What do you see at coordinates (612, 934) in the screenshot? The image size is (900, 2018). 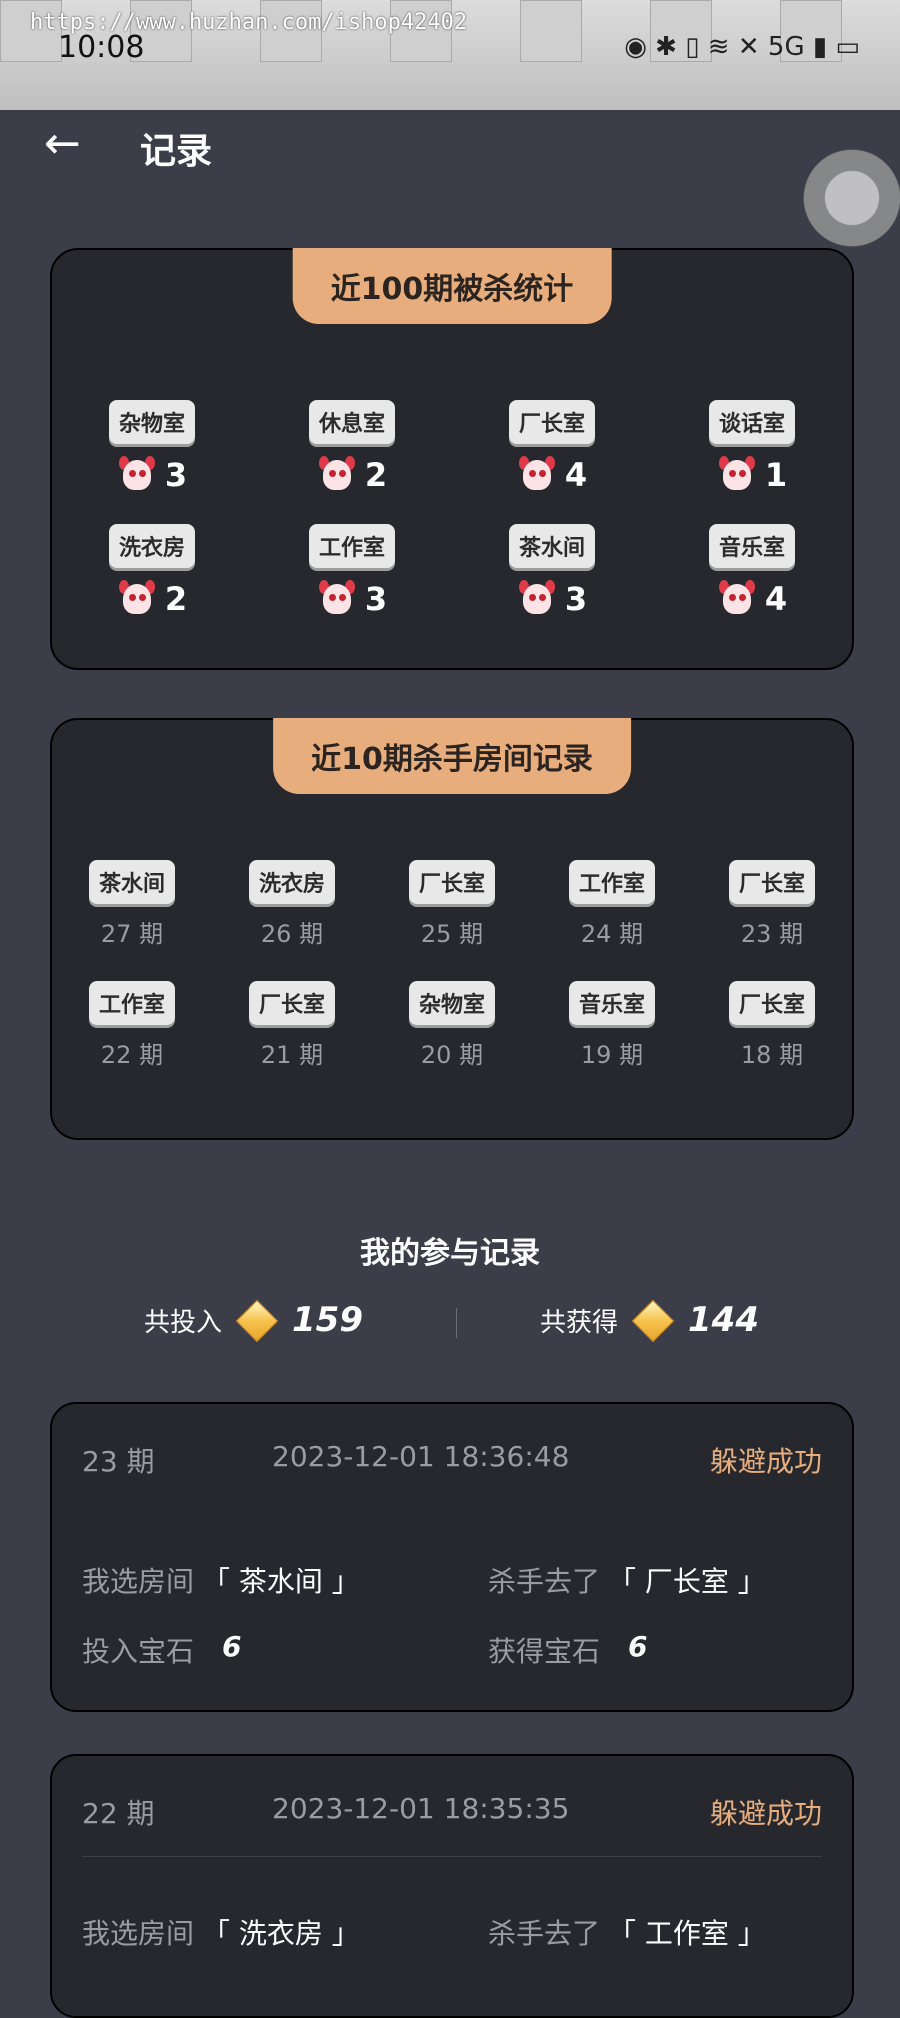 I see `period-label: 24 期` at bounding box center [612, 934].